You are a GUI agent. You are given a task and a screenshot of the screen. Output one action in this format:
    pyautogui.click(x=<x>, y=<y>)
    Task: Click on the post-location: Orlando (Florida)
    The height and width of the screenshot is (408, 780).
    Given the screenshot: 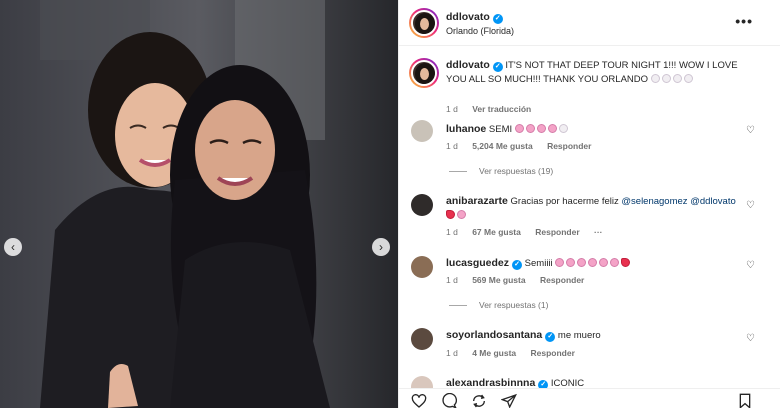 What is the action you would take?
    pyautogui.click(x=480, y=31)
    